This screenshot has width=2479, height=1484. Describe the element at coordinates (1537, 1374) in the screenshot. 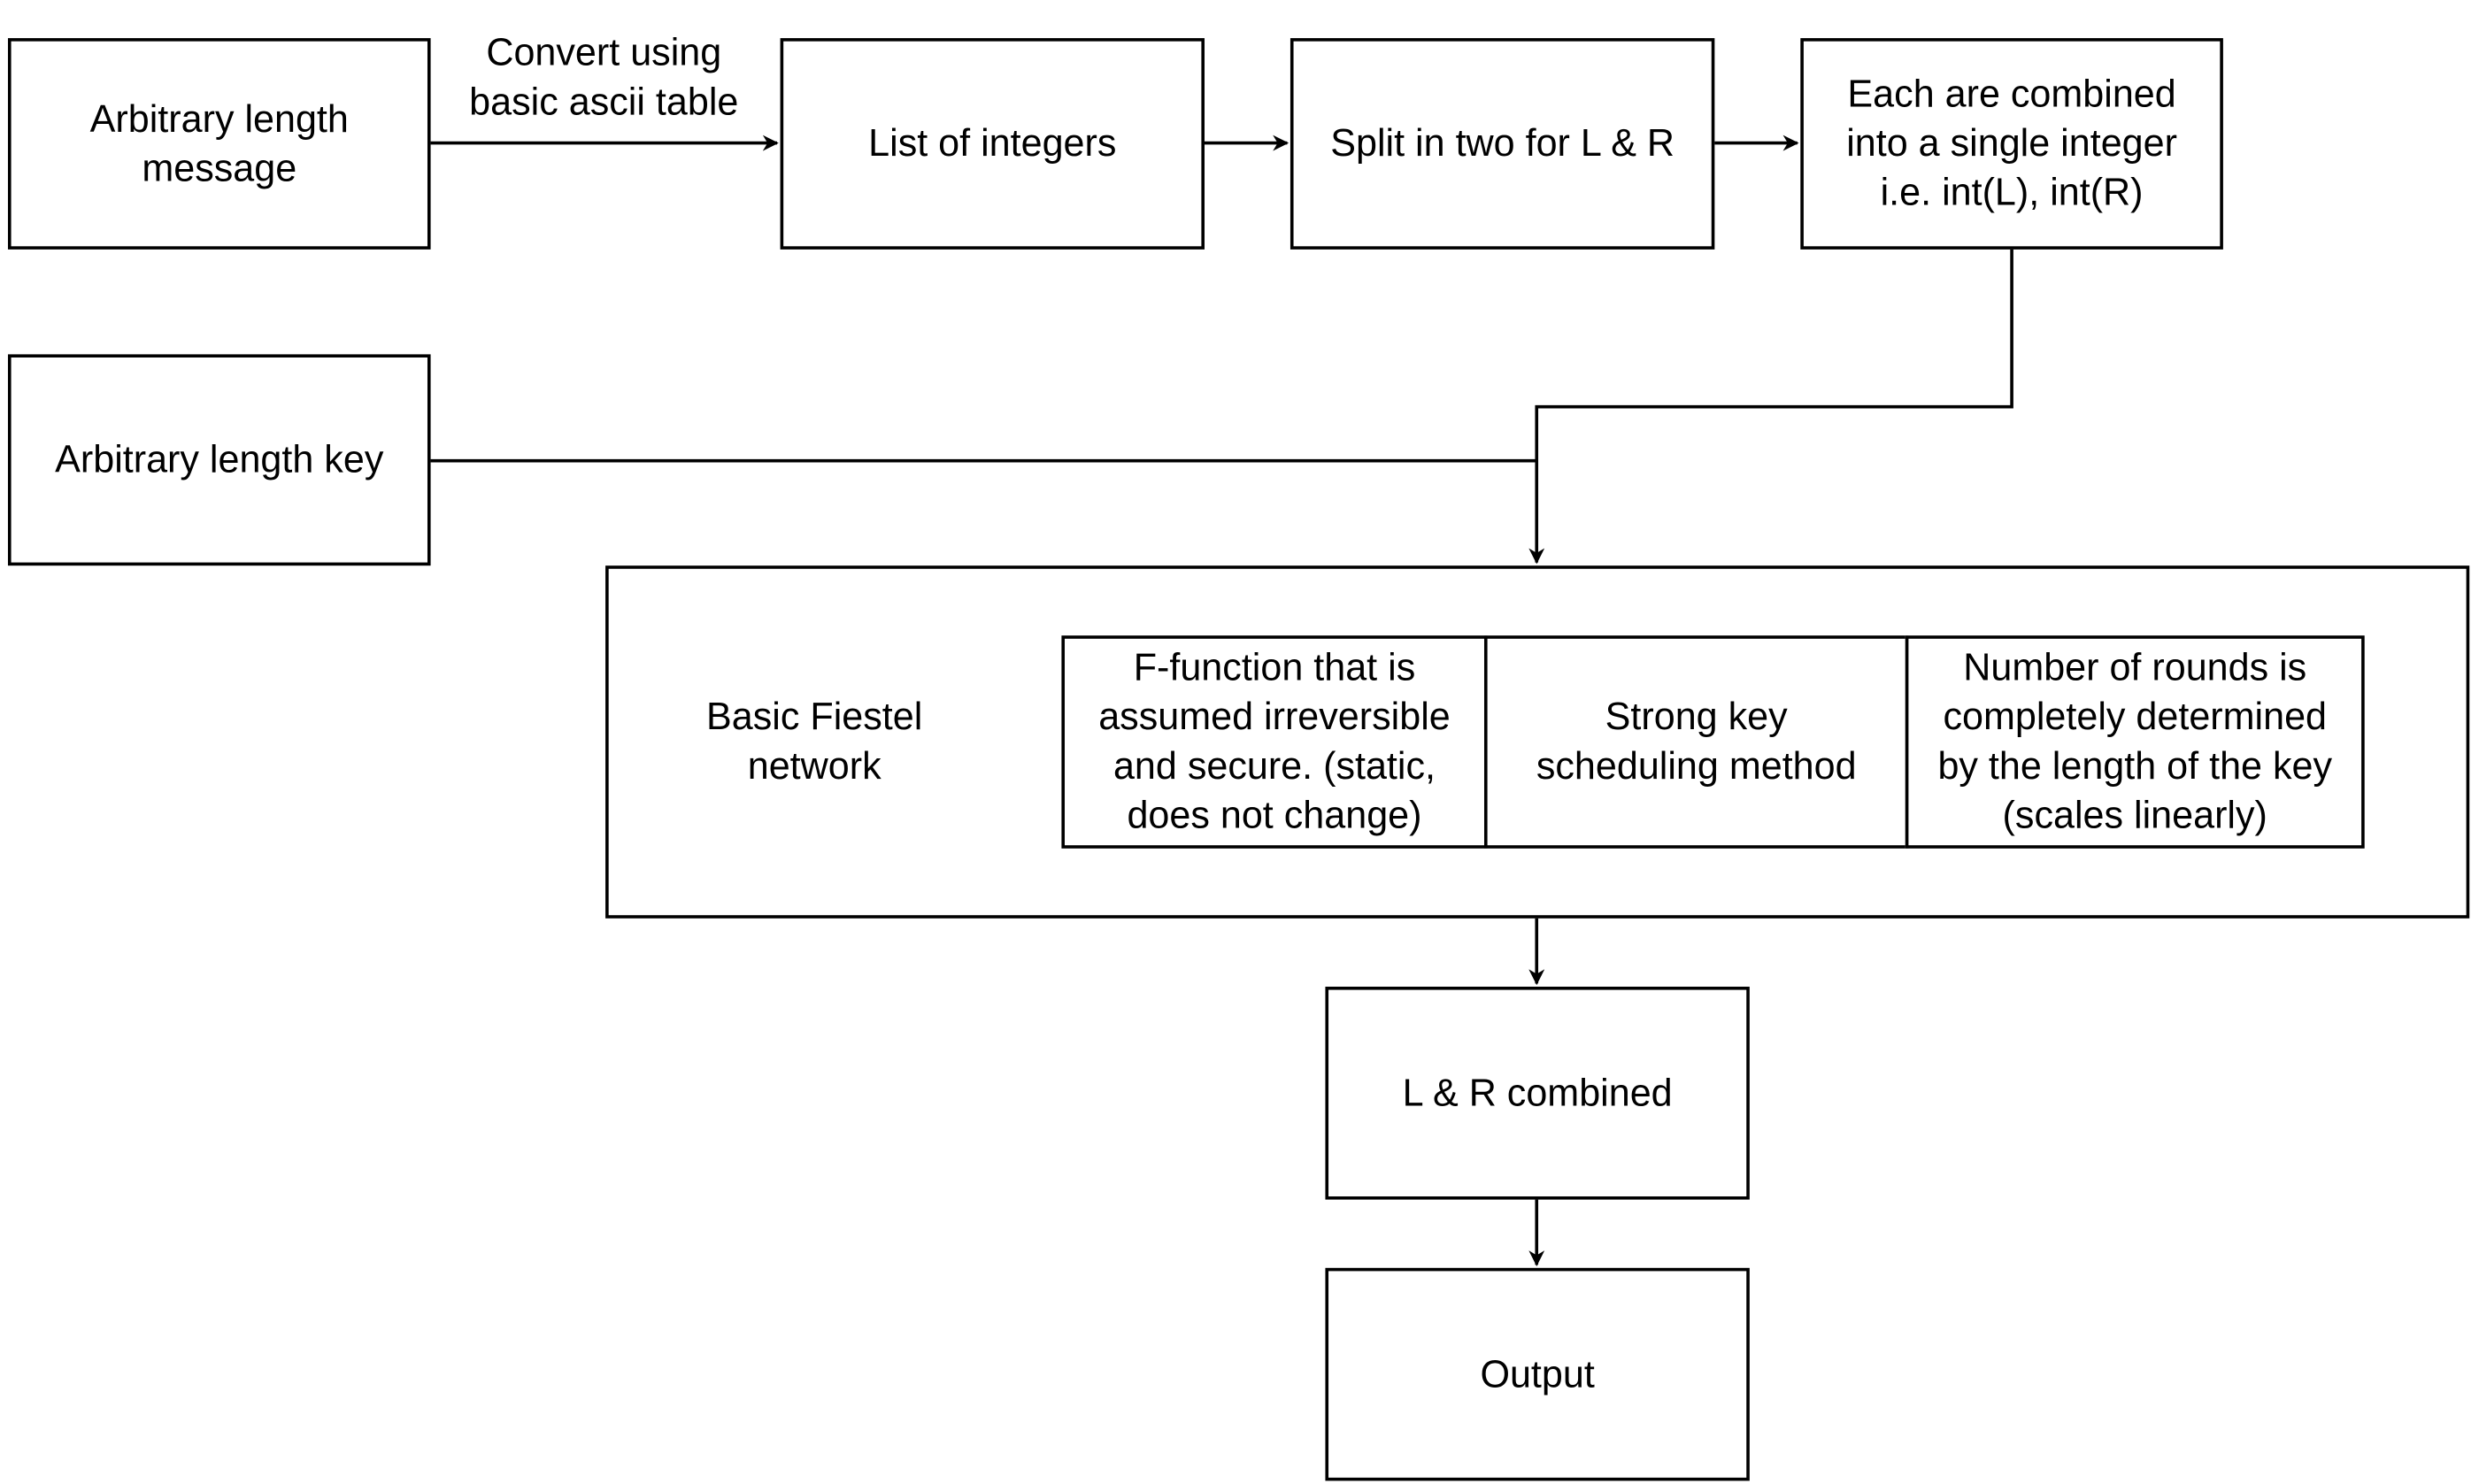

I see `node-output: Output` at that location.